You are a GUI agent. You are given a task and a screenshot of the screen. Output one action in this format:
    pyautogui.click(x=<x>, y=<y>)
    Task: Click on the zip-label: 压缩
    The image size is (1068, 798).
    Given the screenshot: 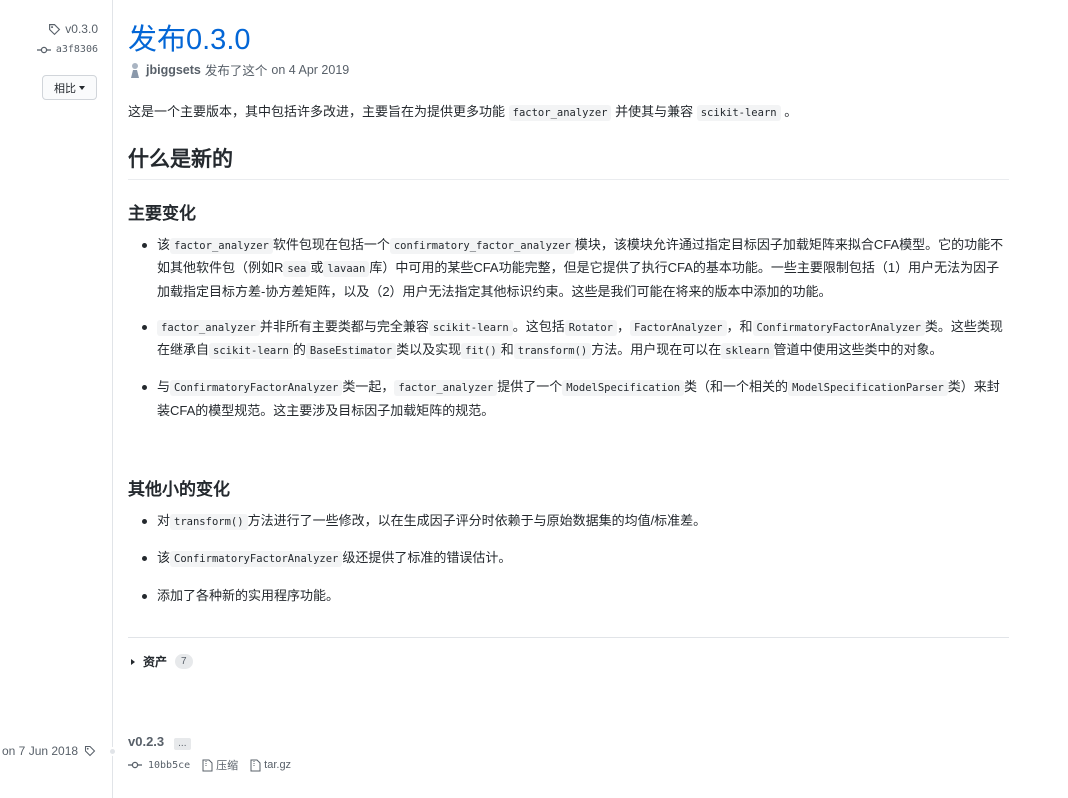 What is the action you would take?
    pyautogui.click(x=227, y=766)
    